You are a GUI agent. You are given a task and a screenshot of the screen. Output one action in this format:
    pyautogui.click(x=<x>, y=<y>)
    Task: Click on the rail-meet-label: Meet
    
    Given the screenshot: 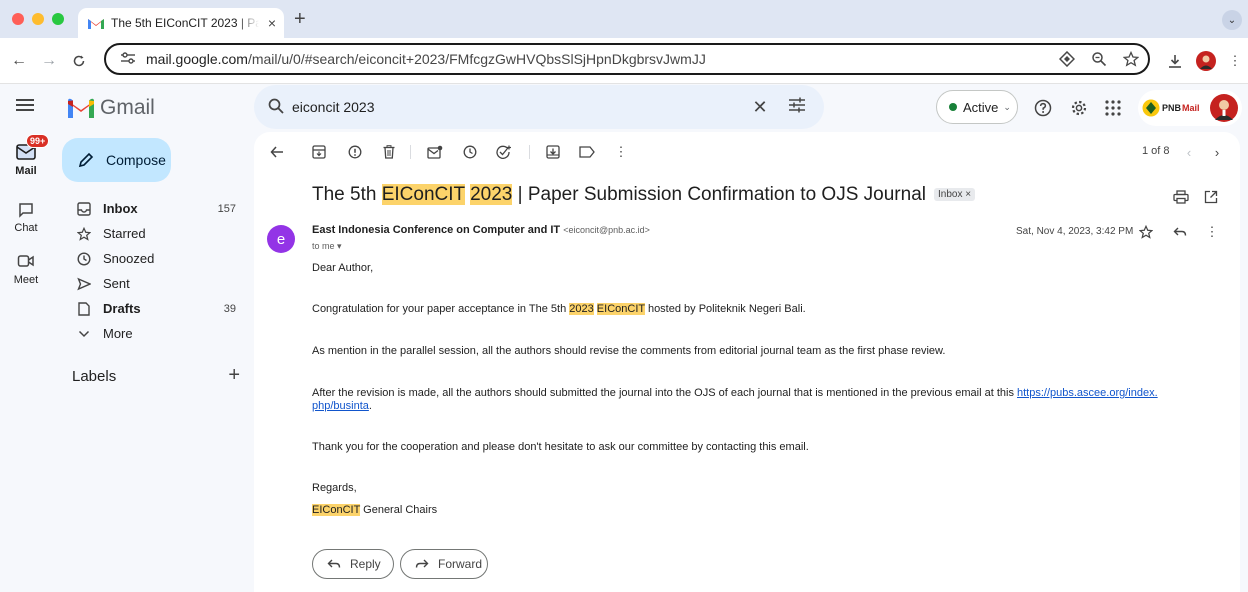 What is the action you would take?
    pyautogui.click(x=26, y=280)
    